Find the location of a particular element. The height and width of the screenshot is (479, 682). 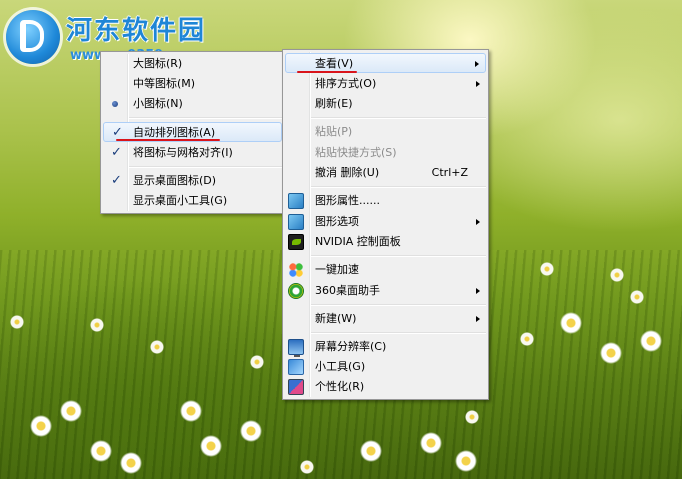

menu-item-label: 一键加速 is located at coordinates (337, 269).